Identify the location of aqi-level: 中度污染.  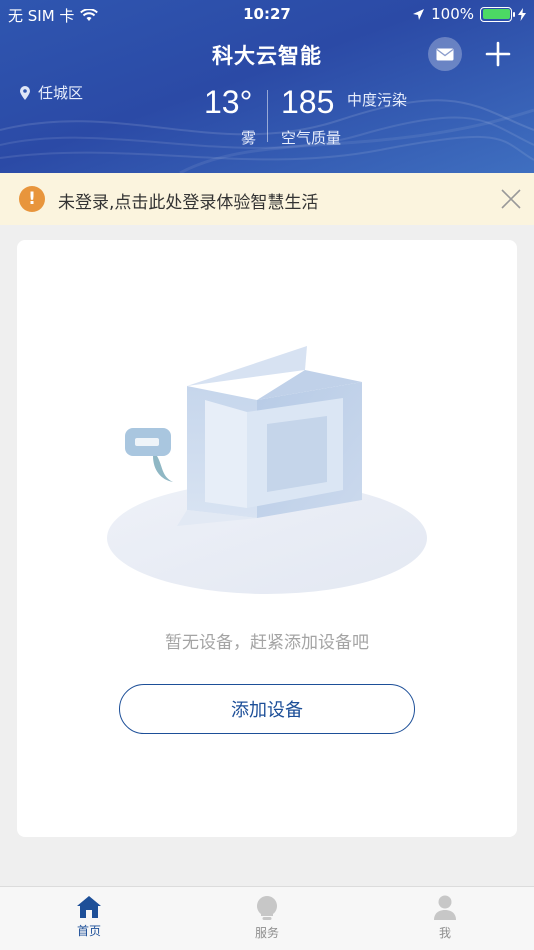
(377, 100).